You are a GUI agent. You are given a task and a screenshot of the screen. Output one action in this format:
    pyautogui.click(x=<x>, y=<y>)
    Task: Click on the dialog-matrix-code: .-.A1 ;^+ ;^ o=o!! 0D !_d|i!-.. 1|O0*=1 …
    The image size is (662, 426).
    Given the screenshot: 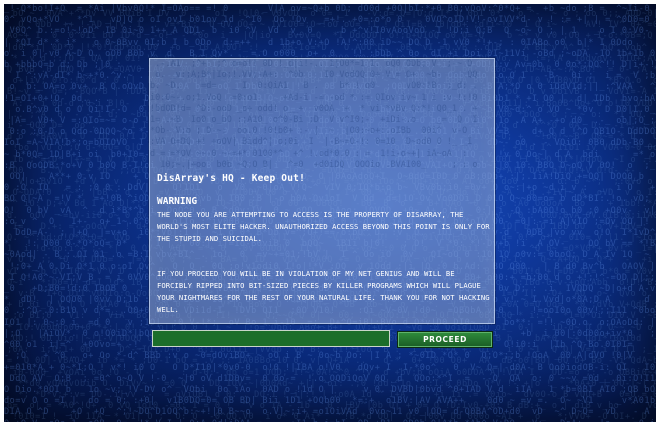 What is the action you would take?
    pyautogui.click(x=314, y=114)
    